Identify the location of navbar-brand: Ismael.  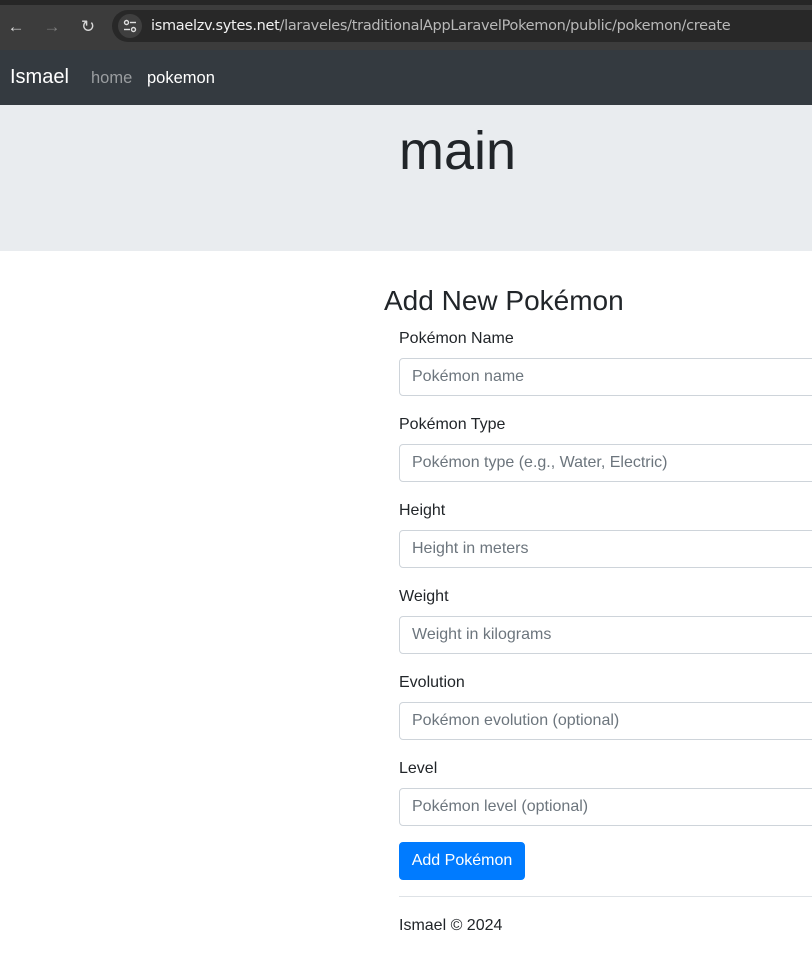
(39, 77).